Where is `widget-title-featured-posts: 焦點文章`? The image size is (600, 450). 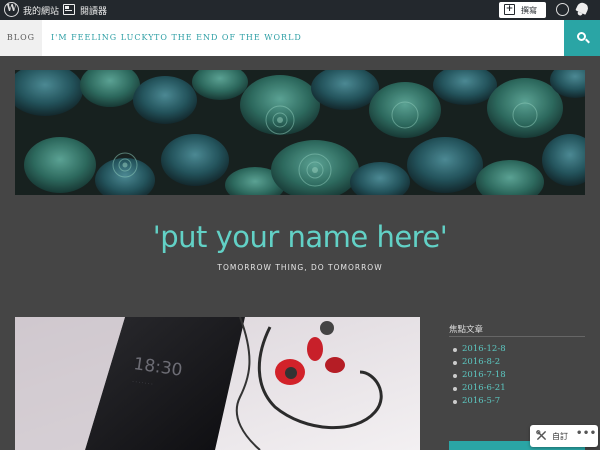 widget-title-featured-posts: 焦點文章 is located at coordinates (466, 330).